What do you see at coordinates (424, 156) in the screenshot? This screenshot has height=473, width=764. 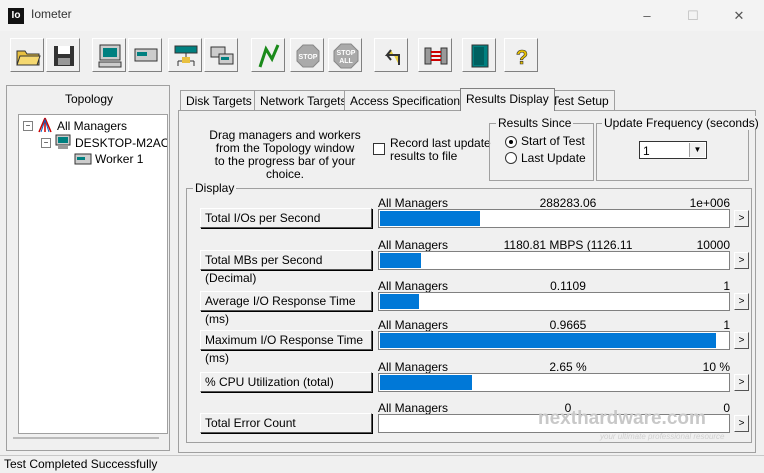 I see `record-label-line-2: results to file` at bounding box center [424, 156].